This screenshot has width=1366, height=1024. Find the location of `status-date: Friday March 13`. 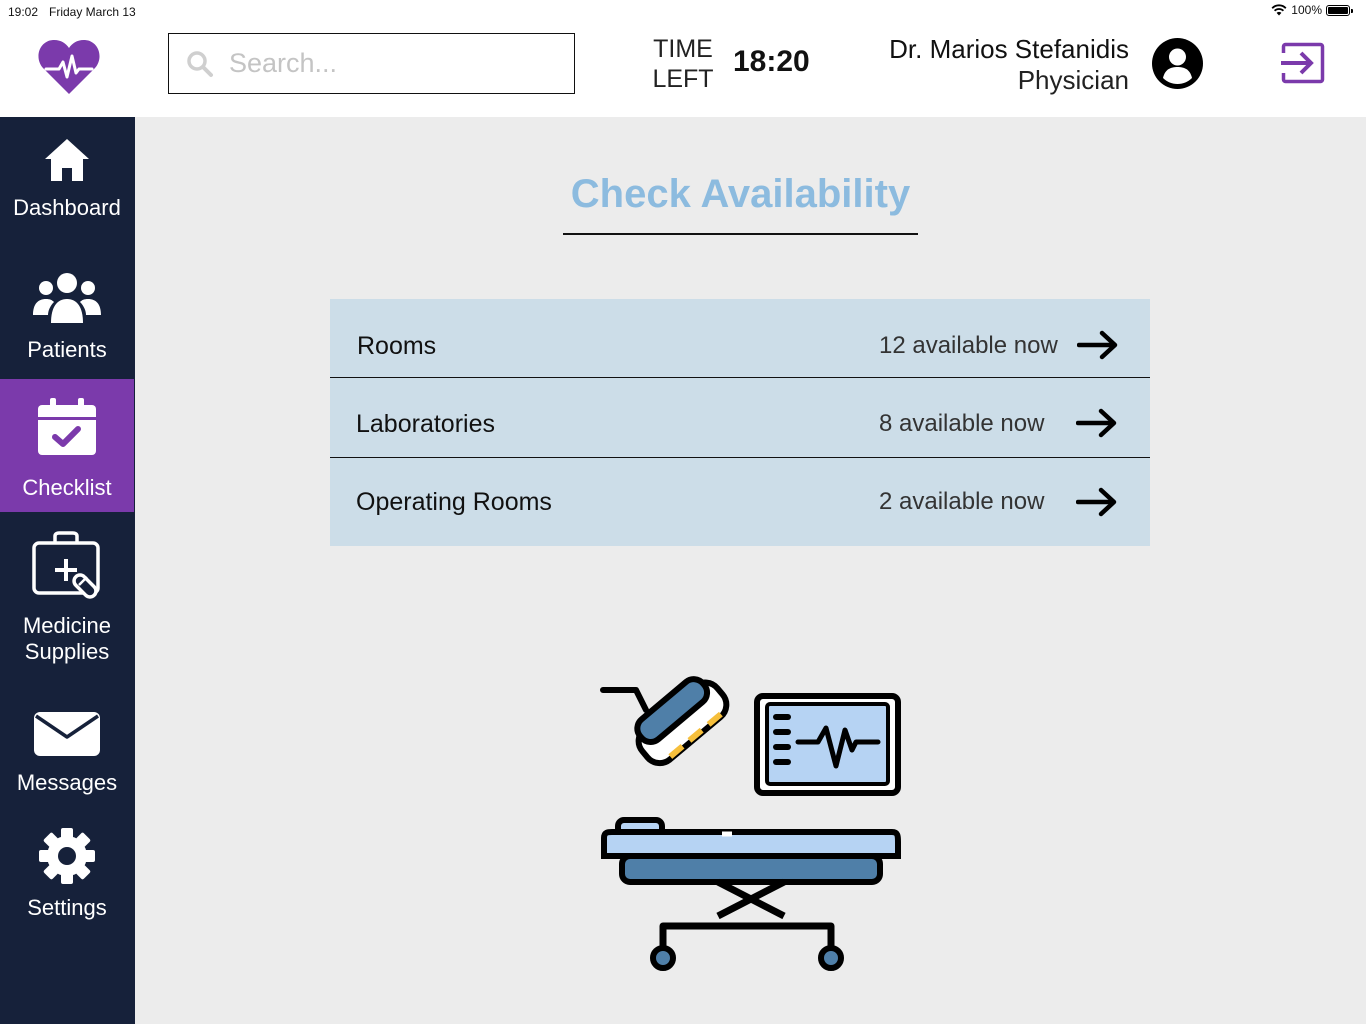

status-date: Friday March 13 is located at coordinates (92, 12).